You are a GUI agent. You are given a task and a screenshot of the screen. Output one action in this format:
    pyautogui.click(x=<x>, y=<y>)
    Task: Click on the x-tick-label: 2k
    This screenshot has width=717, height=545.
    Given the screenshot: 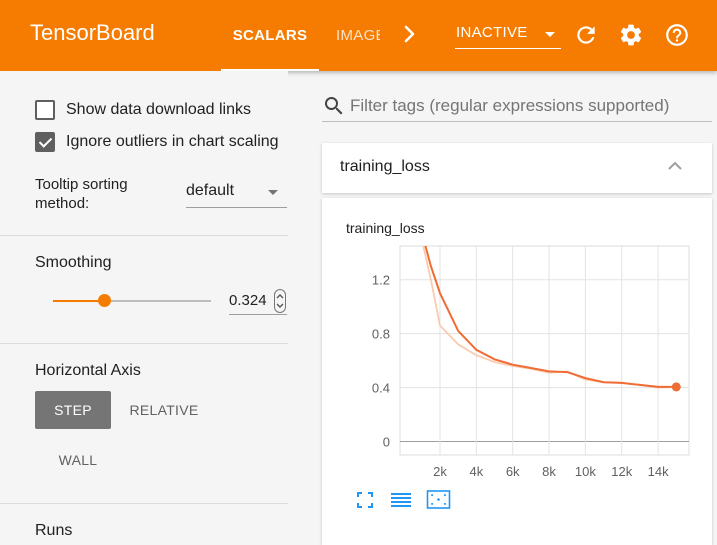 What is the action you would take?
    pyautogui.click(x=440, y=471)
    